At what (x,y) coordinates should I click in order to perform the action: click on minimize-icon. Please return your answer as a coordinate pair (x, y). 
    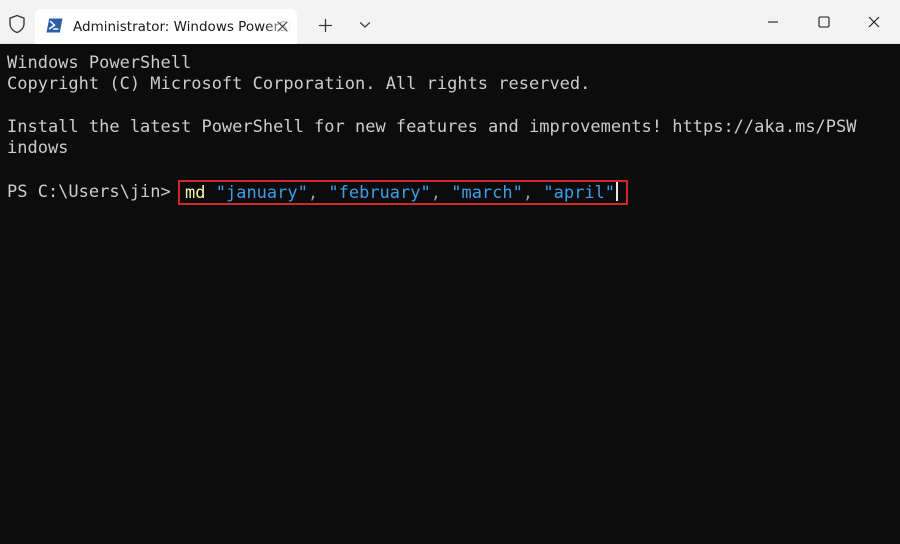
    Looking at the image, I should click on (773, 22).